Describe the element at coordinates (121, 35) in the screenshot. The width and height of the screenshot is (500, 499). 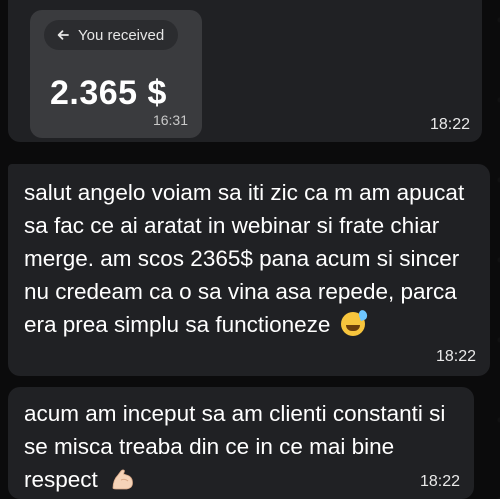
I see `received-label: You received` at that location.